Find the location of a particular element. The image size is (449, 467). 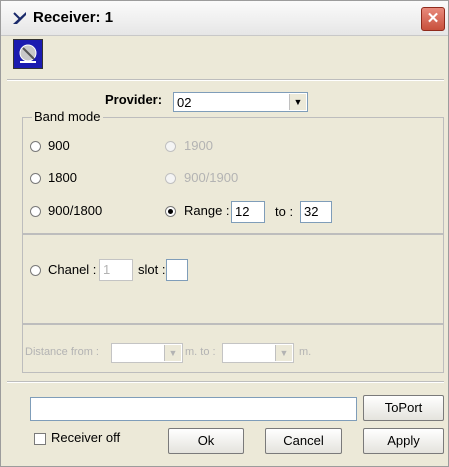

close-icon: ✕ is located at coordinates (433, 18).